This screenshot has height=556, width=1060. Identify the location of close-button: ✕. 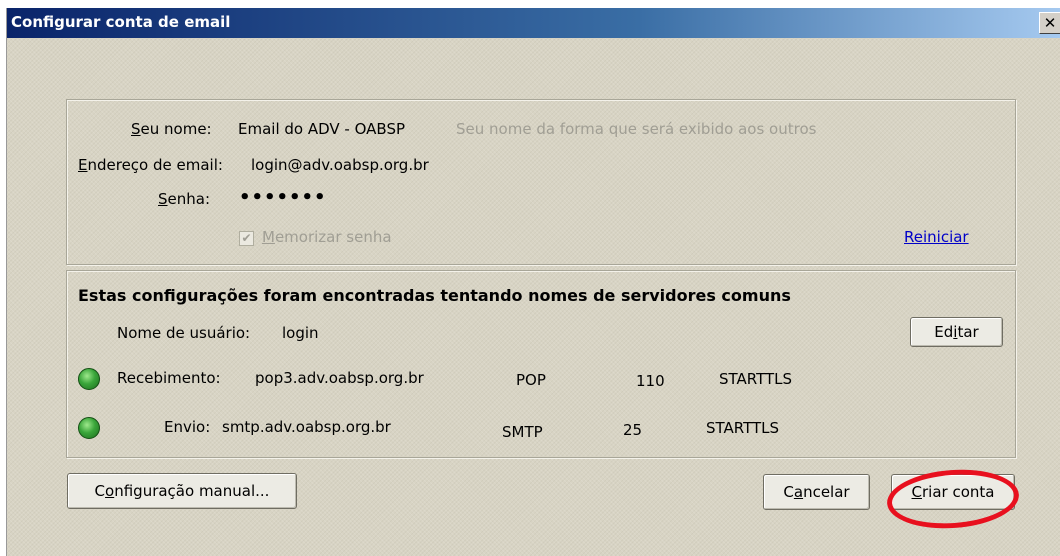
(1049, 23).